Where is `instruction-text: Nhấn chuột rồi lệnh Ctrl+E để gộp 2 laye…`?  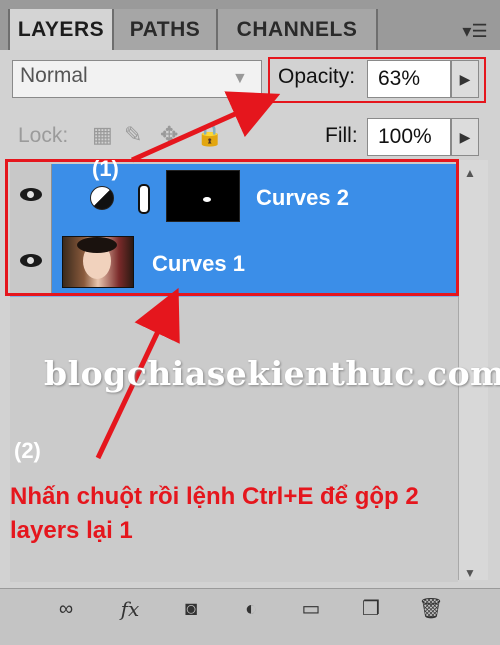
instruction-text: Nhấn chuột rồi lệnh Ctrl+E để gộp 2 laye… is located at coordinates (214, 513).